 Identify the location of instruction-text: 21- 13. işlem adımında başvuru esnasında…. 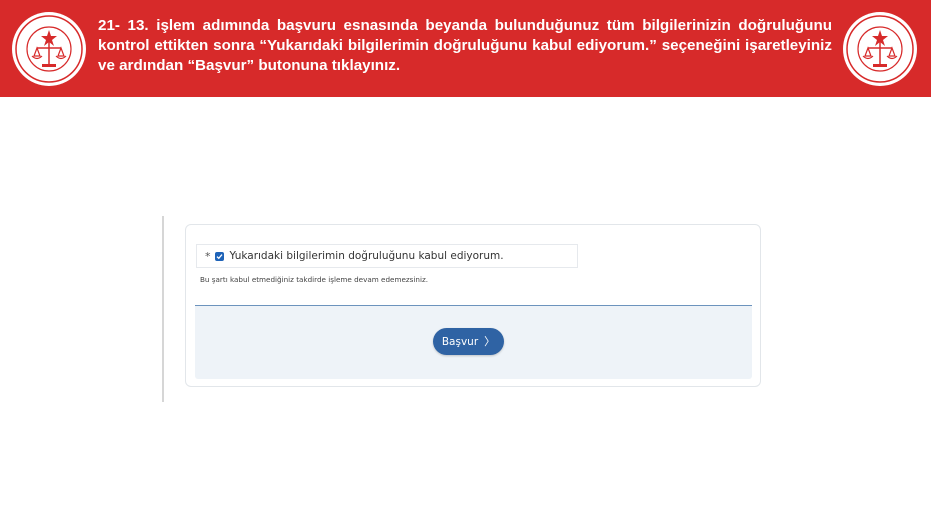
(465, 45).